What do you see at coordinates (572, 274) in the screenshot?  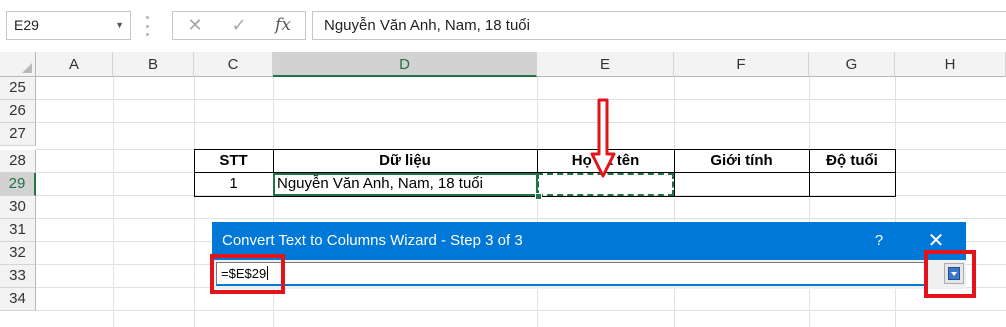 I see `destination-reference-input: =$E$29` at bounding box center [572, 274].